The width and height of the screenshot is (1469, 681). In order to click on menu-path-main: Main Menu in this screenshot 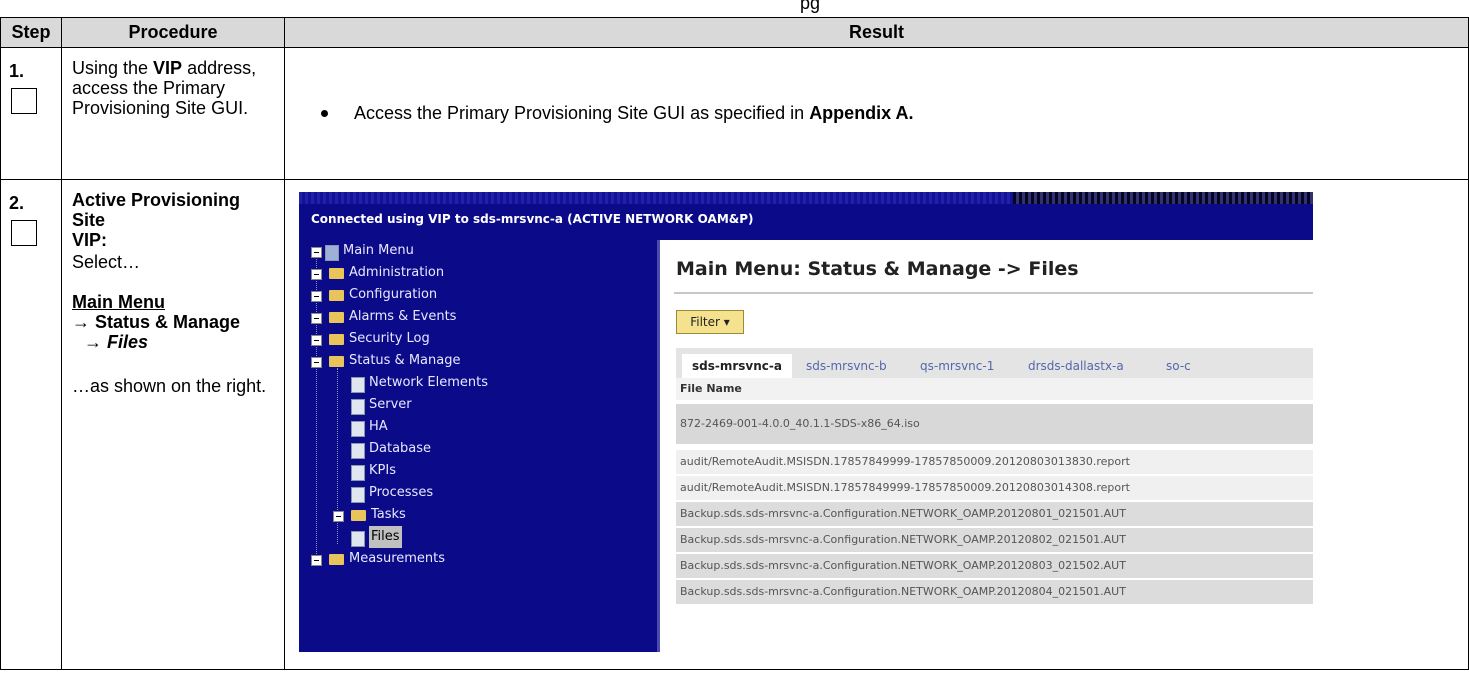, I will do `click(118, 302)`.